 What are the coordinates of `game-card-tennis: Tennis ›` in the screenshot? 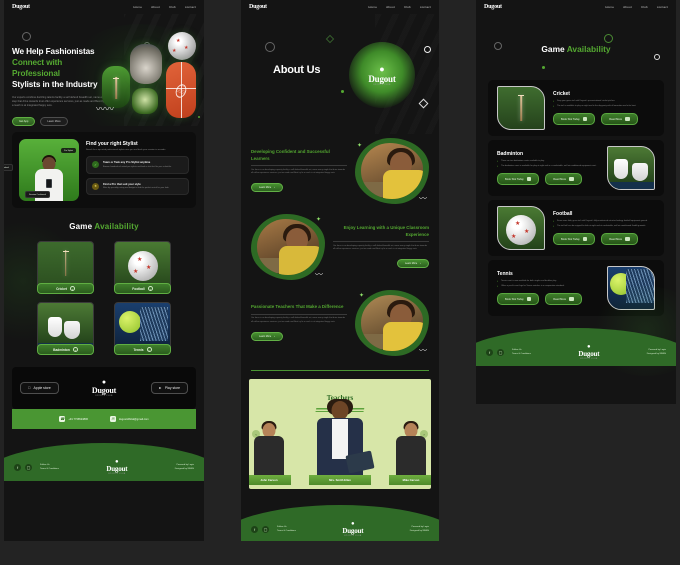 It's located at (142, 328).